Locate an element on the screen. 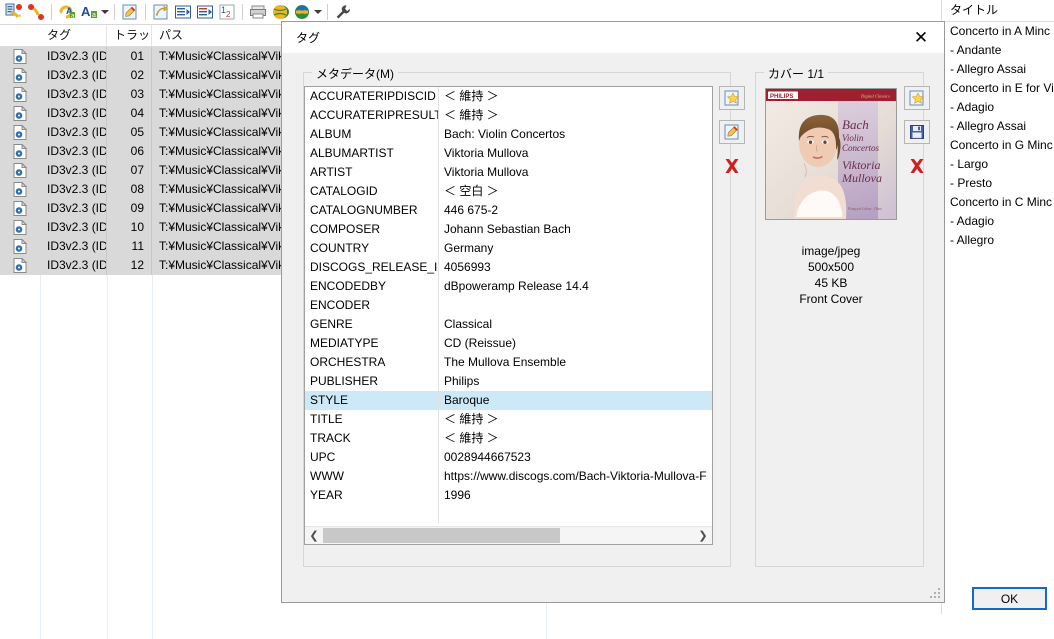 This screenshot has height=639, width=1054. wrench-icon is located at coordinates (343, 12).